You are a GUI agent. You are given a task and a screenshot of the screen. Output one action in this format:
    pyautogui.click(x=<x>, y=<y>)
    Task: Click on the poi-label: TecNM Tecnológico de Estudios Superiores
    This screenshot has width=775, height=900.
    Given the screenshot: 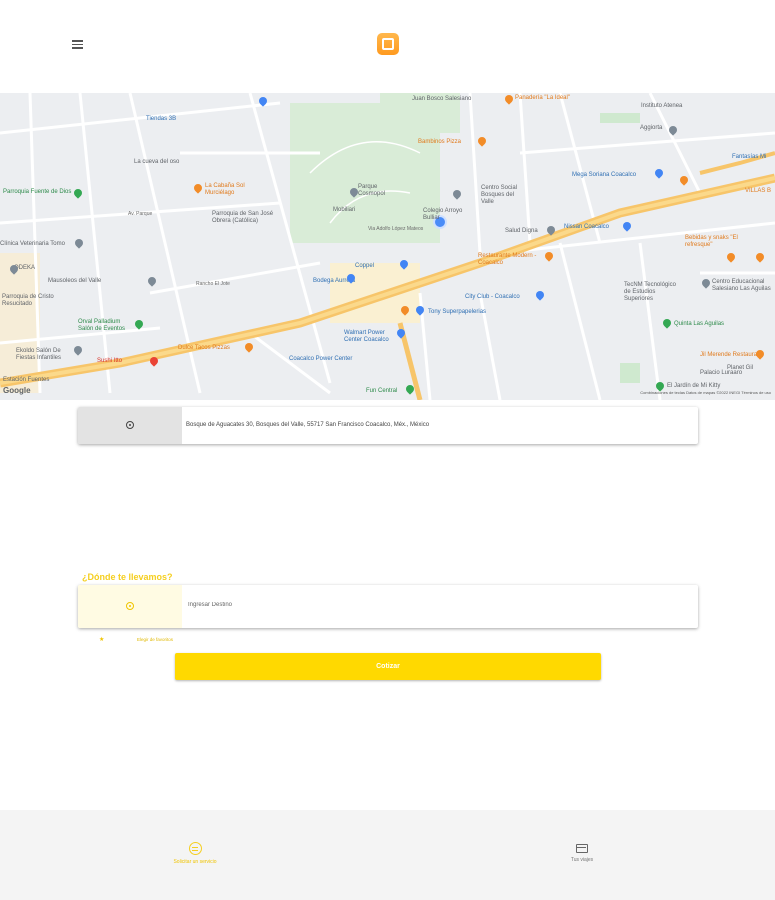 What is the action you would take?
    pyautogui.click(x=654, y=292)
    